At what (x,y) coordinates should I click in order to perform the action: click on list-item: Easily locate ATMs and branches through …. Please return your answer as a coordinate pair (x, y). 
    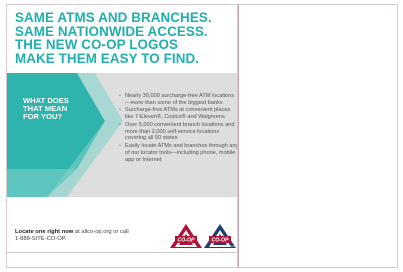
    Looking at the image, I should click on (178, 153).